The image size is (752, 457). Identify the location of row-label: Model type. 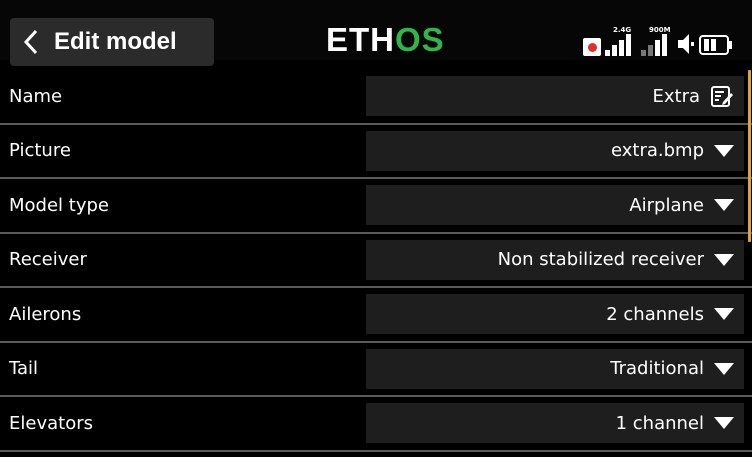
(59, 205).